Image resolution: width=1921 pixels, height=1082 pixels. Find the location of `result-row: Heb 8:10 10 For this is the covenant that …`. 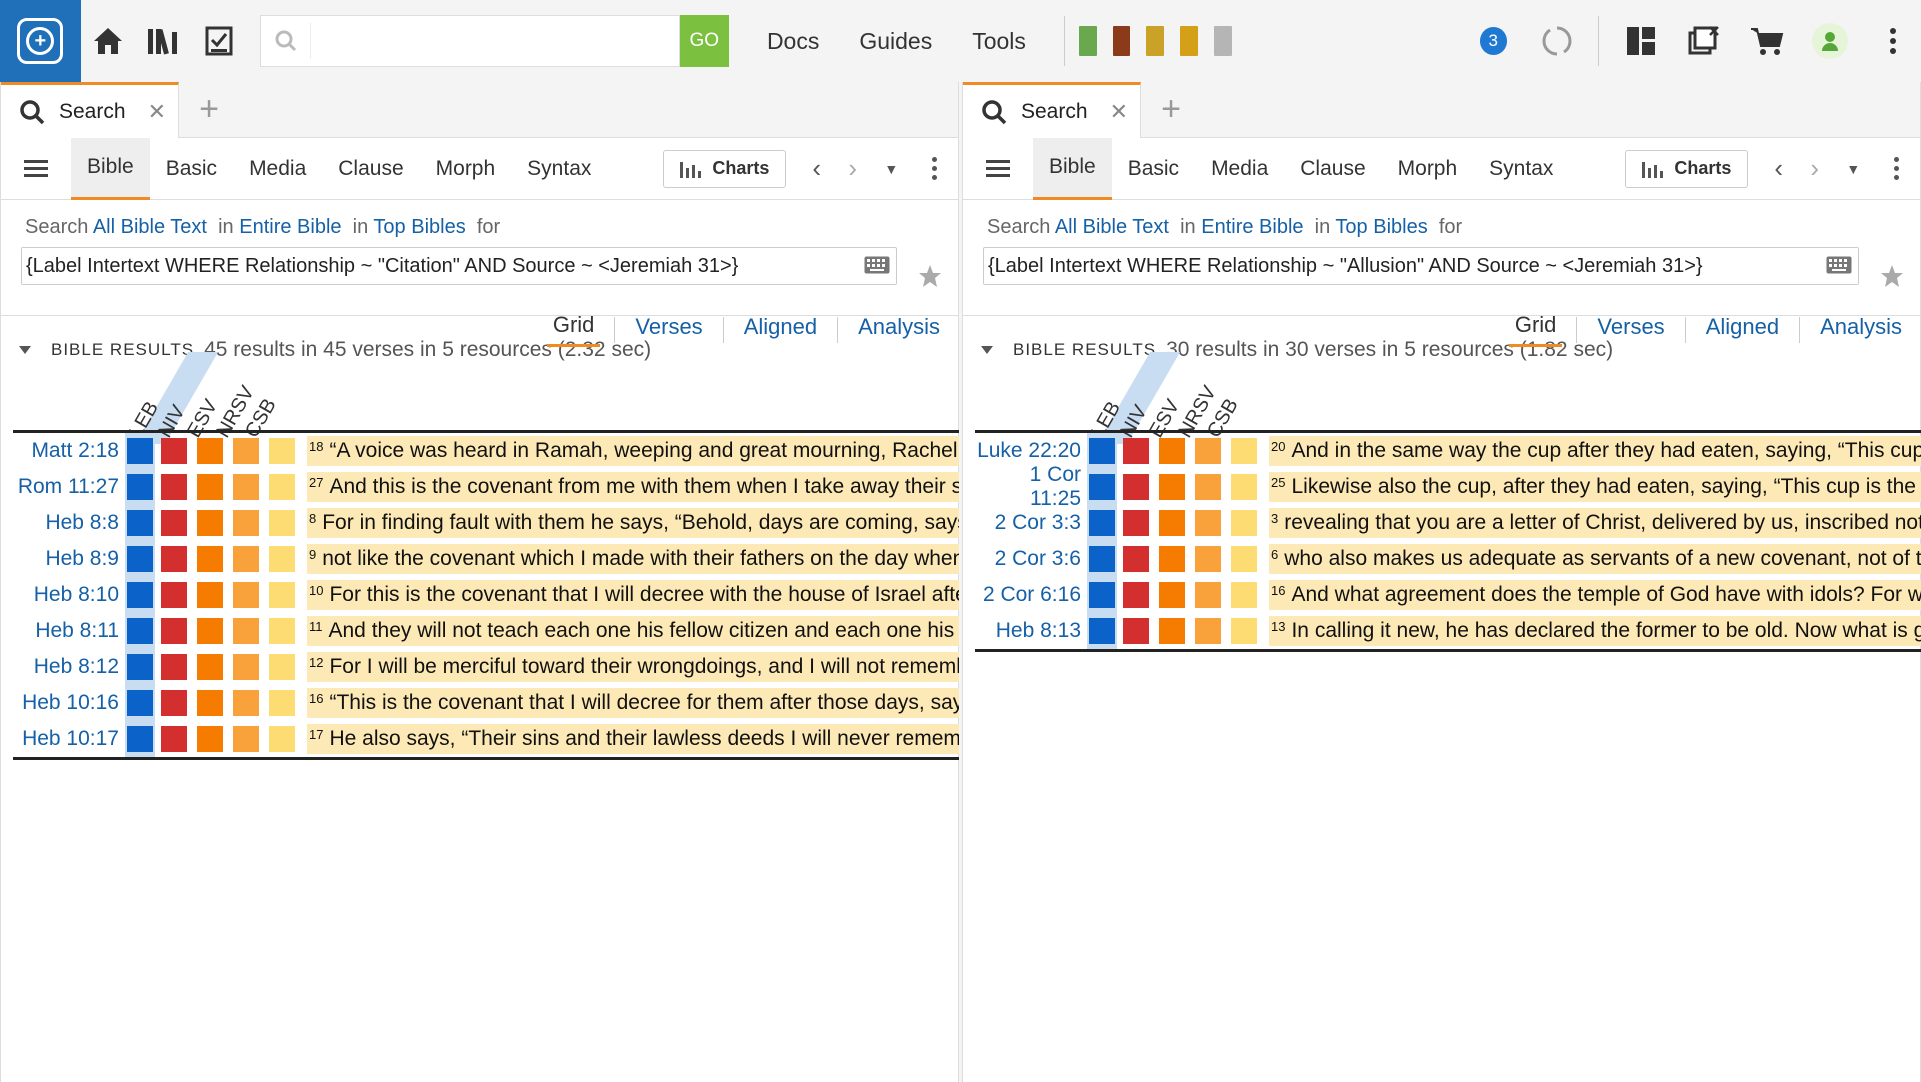

result-row: Heb 8:10 10 For this is the covenant that … is located at coordinates (486, 595).